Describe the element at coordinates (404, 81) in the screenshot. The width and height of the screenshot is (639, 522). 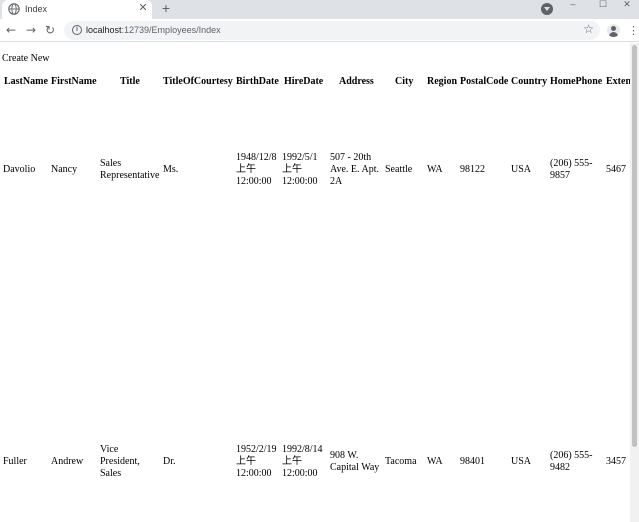
I see `column-header-city: City` at that location.